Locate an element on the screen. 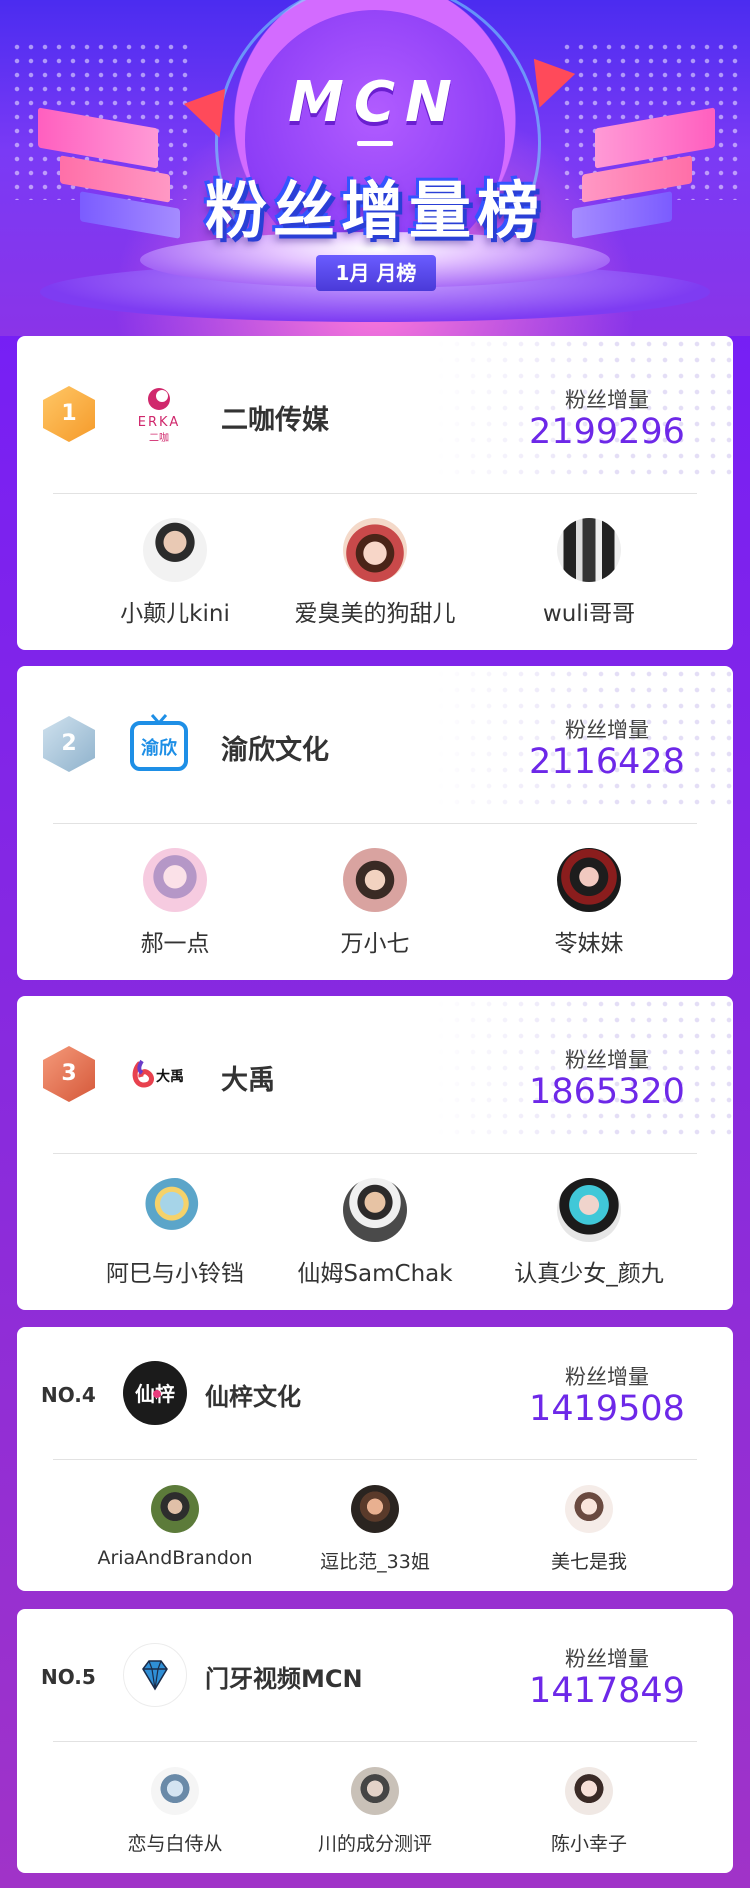  rank-badge: 2 is located at coordinates (69, 744).